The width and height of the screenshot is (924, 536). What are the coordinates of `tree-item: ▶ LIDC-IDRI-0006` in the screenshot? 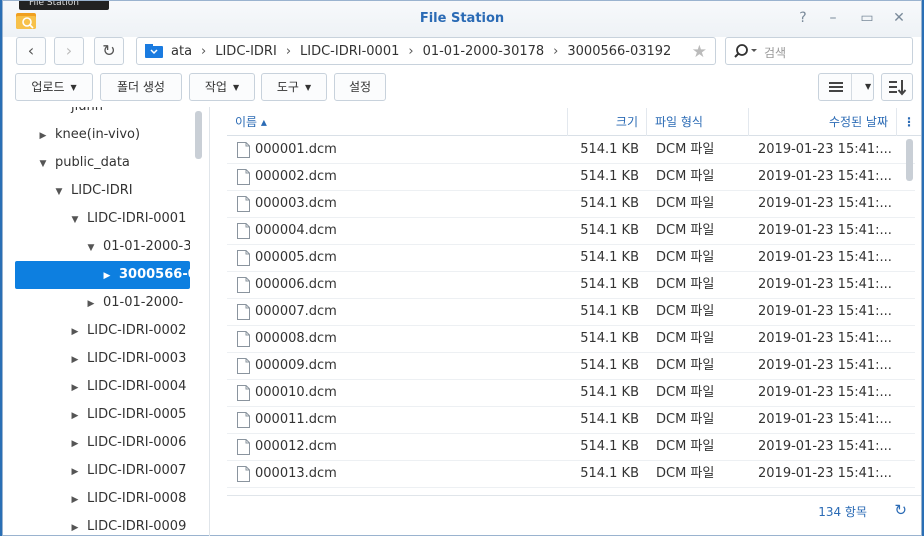 It's located at (102, 443).